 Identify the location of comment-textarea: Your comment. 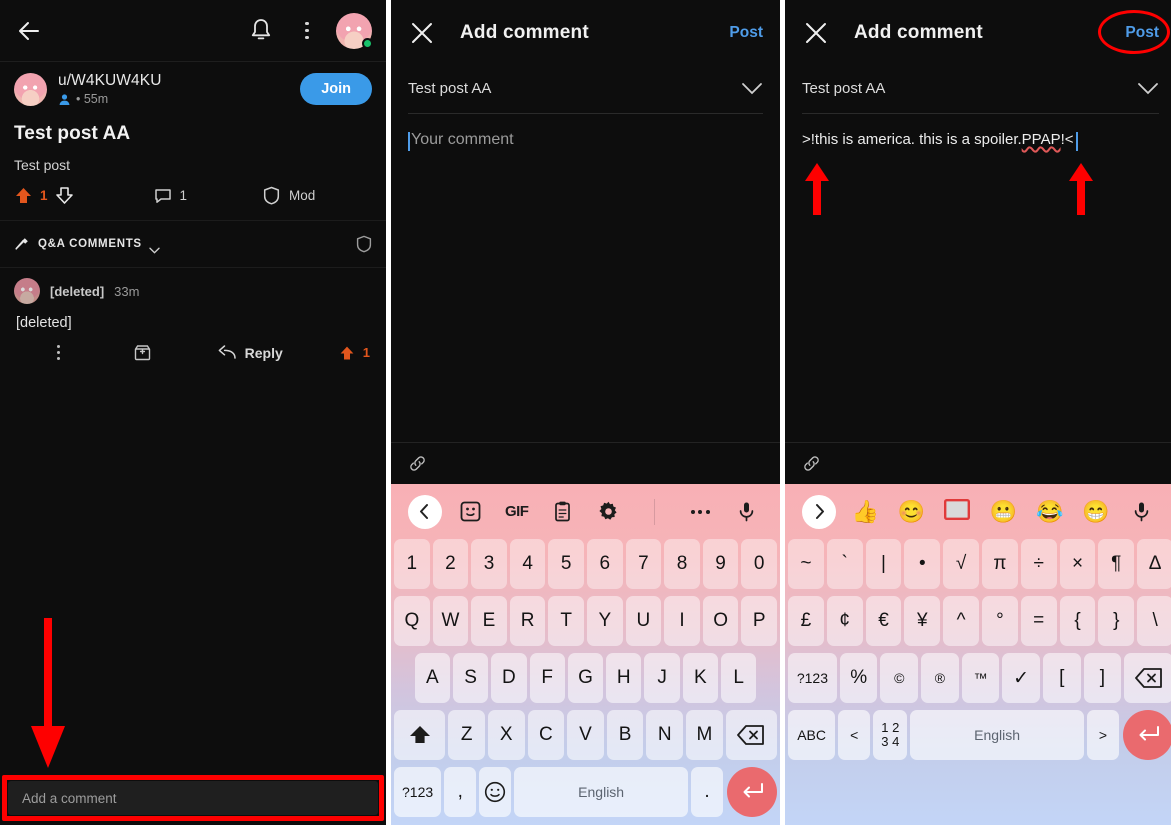
(585, 132).